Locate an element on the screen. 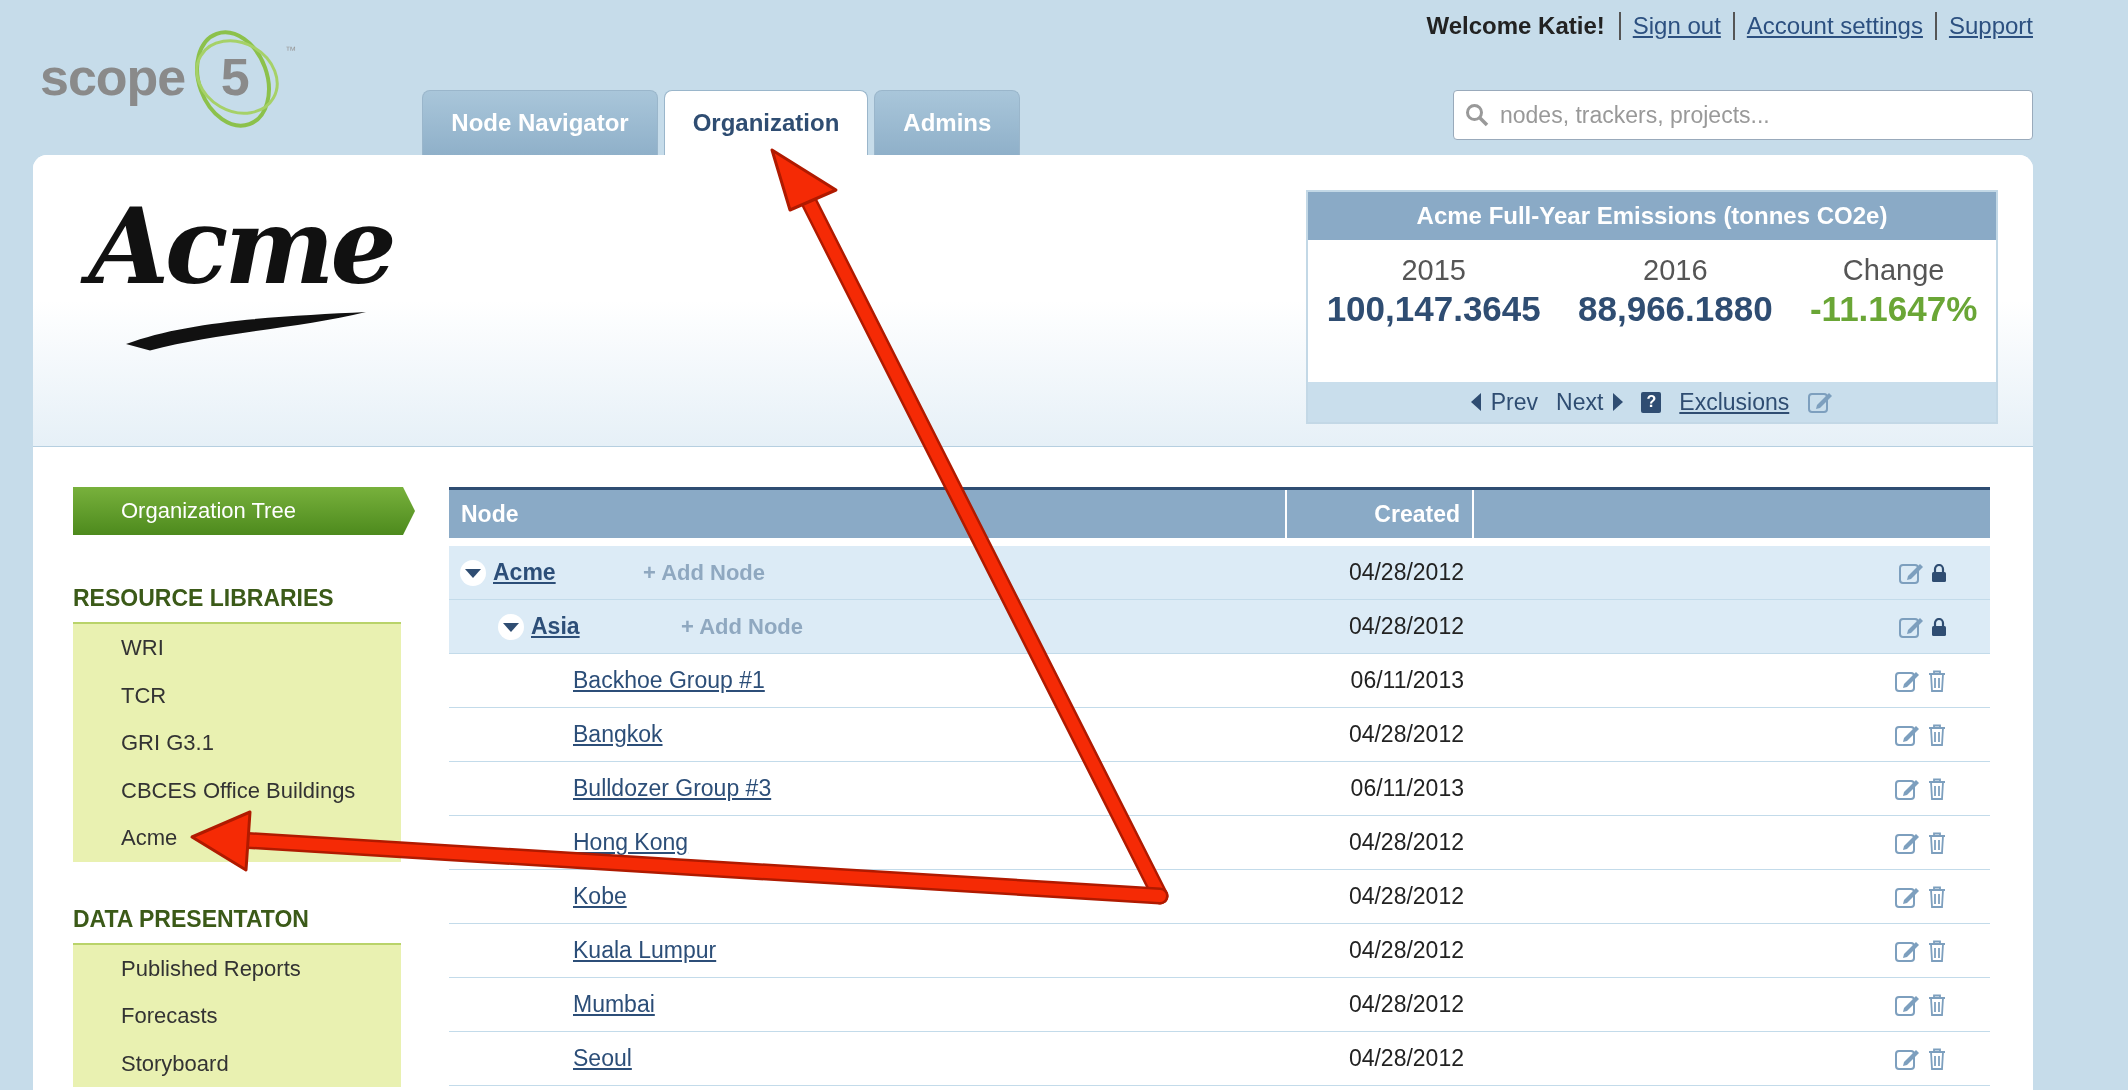  right-triangle-icon is located at coordinates (1618, 402).